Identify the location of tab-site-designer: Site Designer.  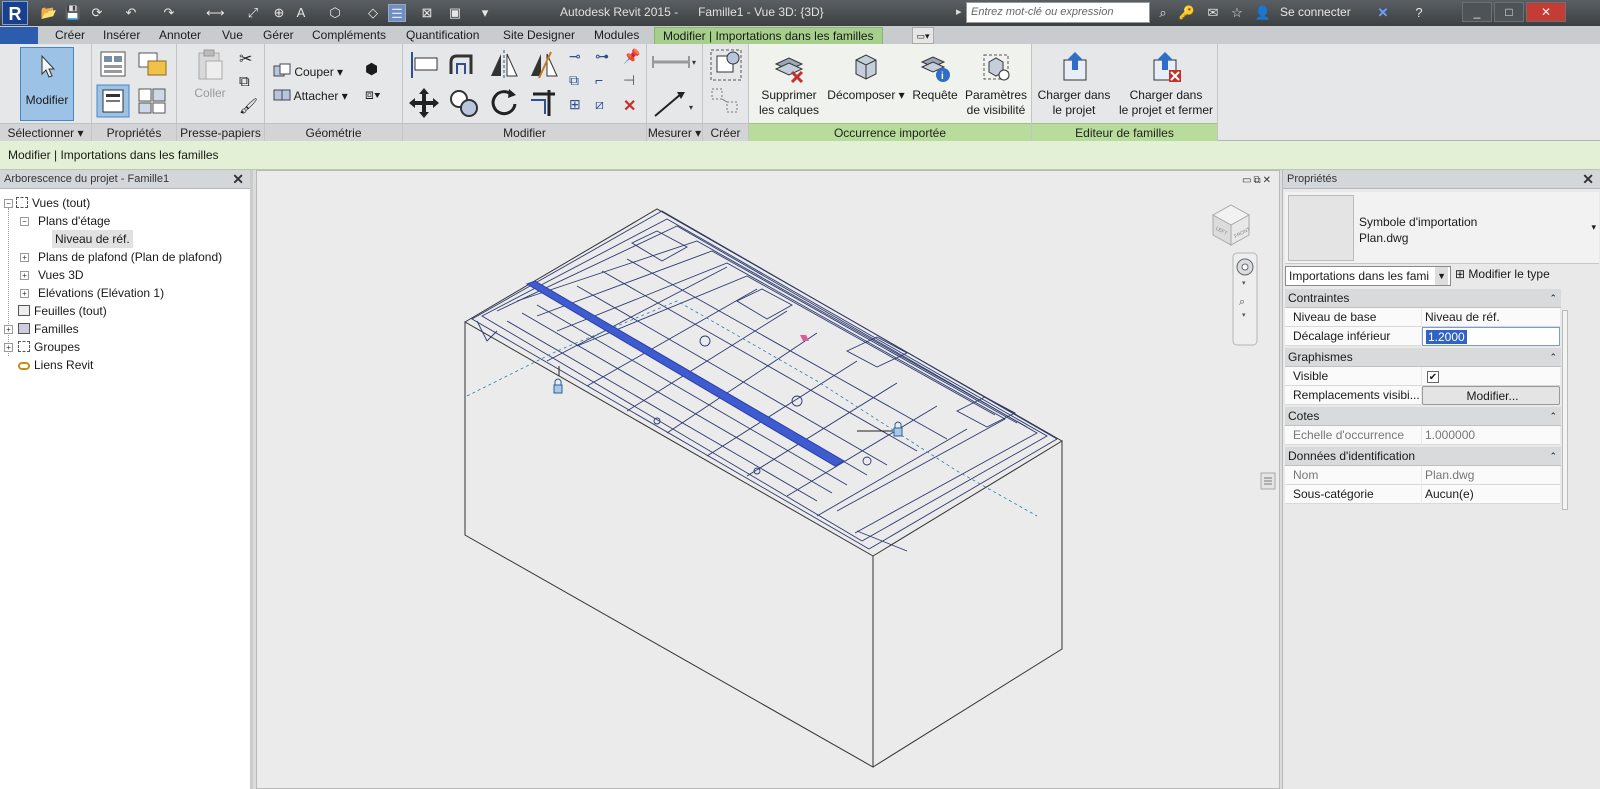
(539, 35).